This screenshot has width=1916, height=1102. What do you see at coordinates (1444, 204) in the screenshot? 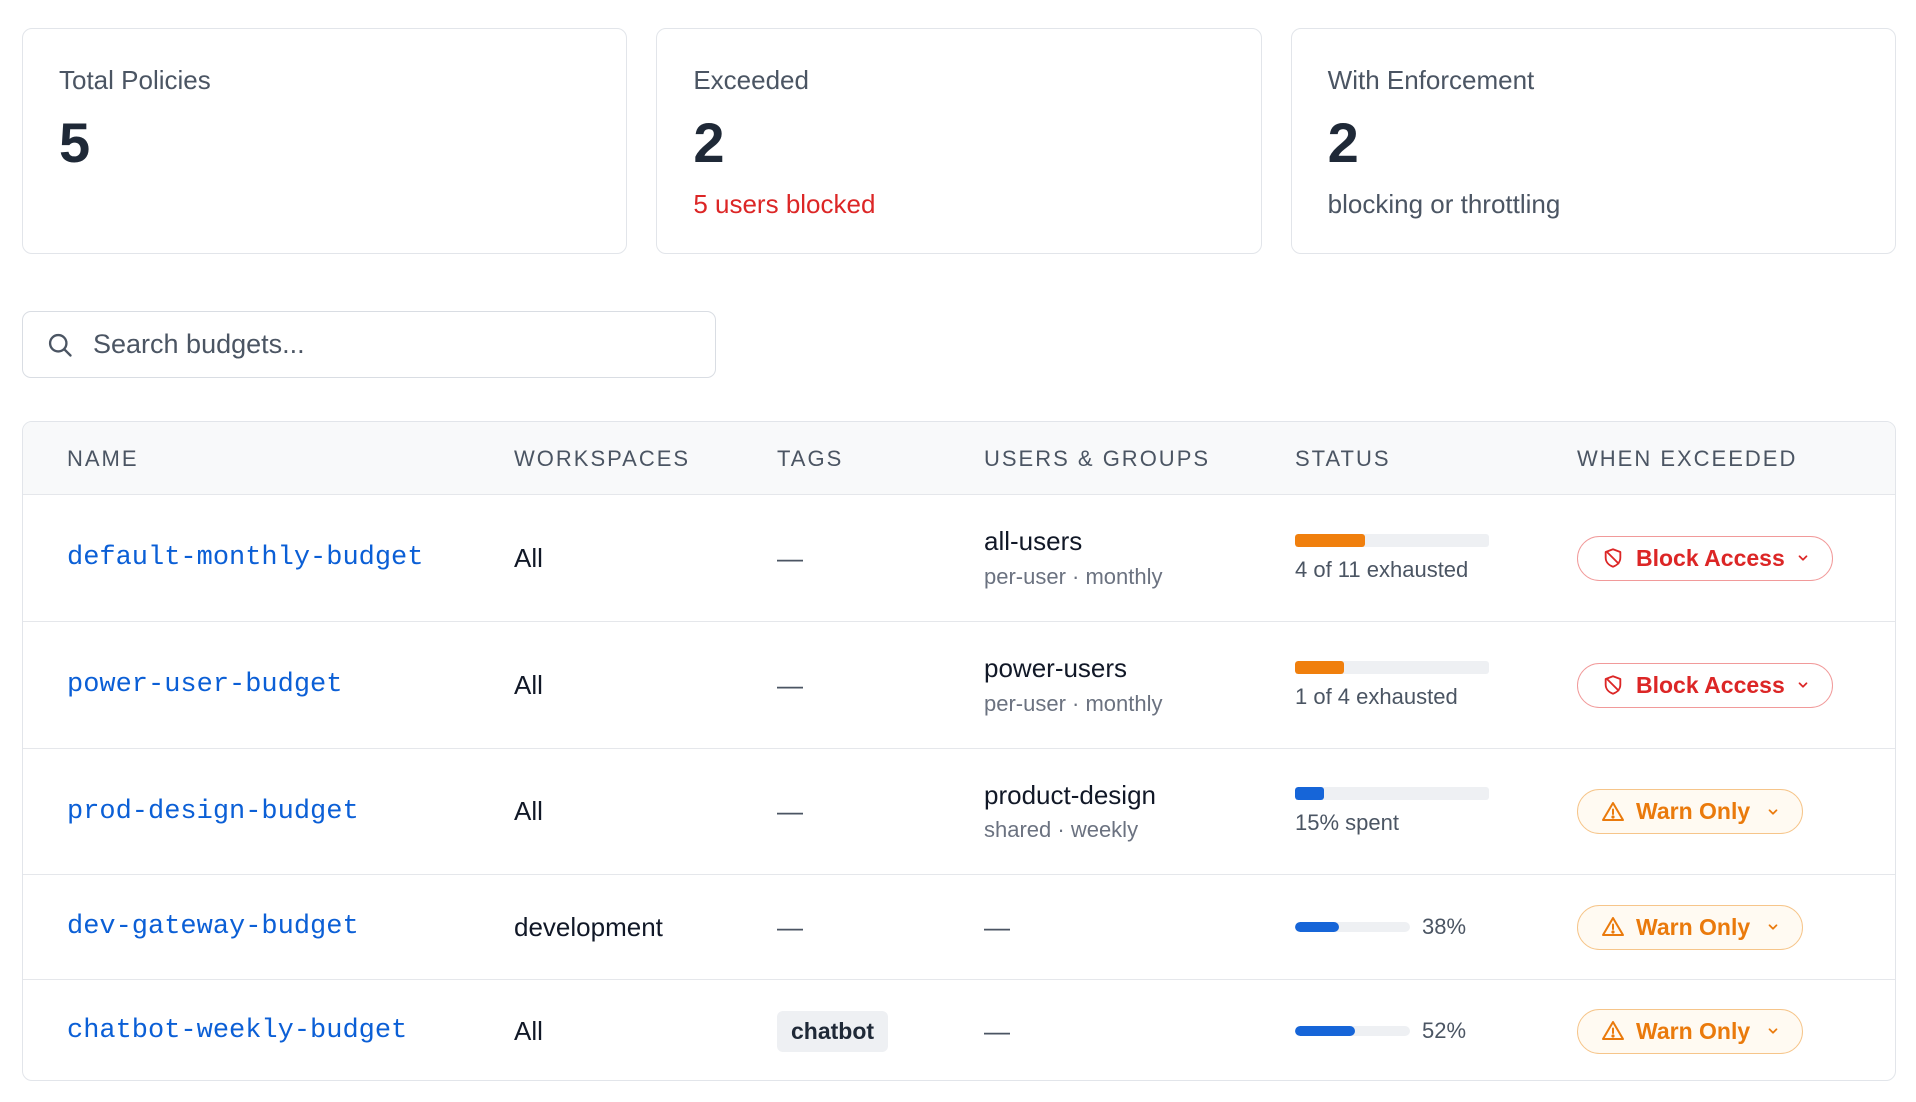
I see `stat-sub: blocking or throttling` at bounding box center [1444, 204].